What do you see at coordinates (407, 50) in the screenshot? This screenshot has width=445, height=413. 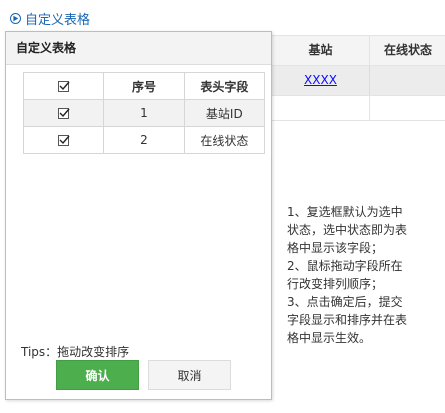 I see `column-header-online-status: 在线状态` at bounding box center [407, 50].